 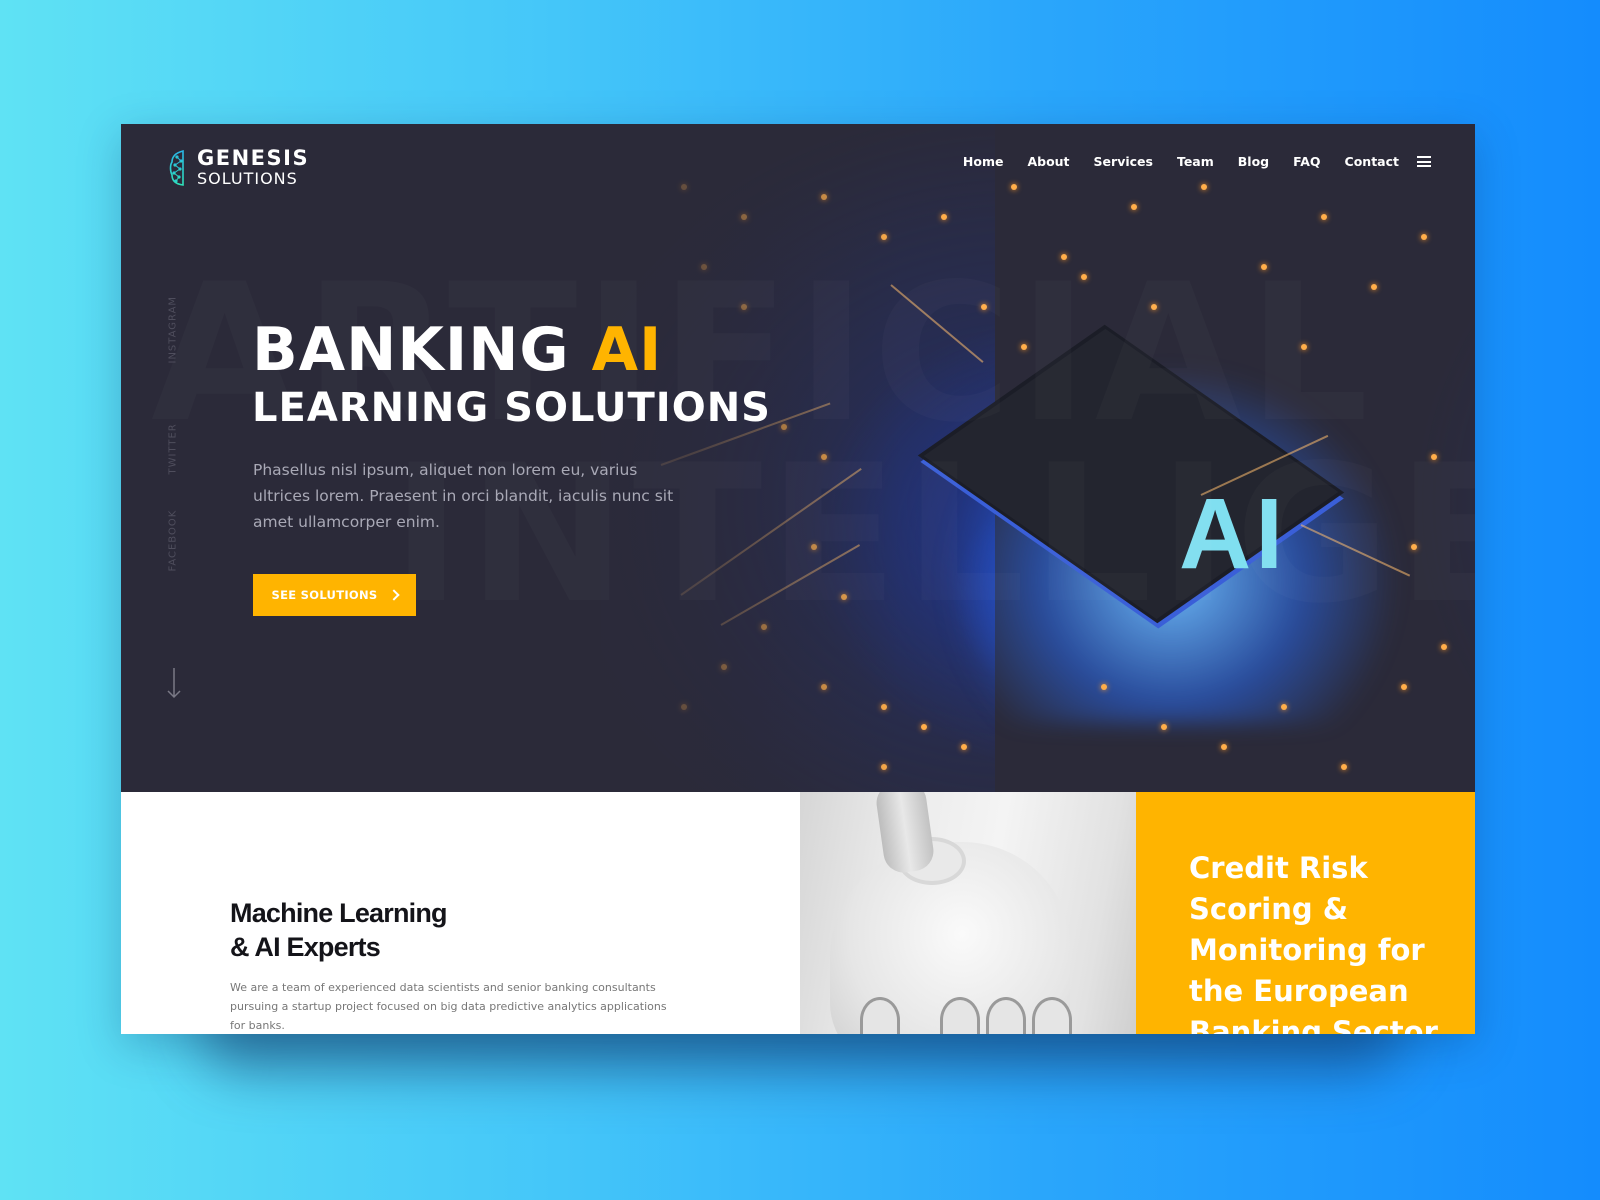 I want to click on nav-contact: Contact, so click(x=1372, y=161).